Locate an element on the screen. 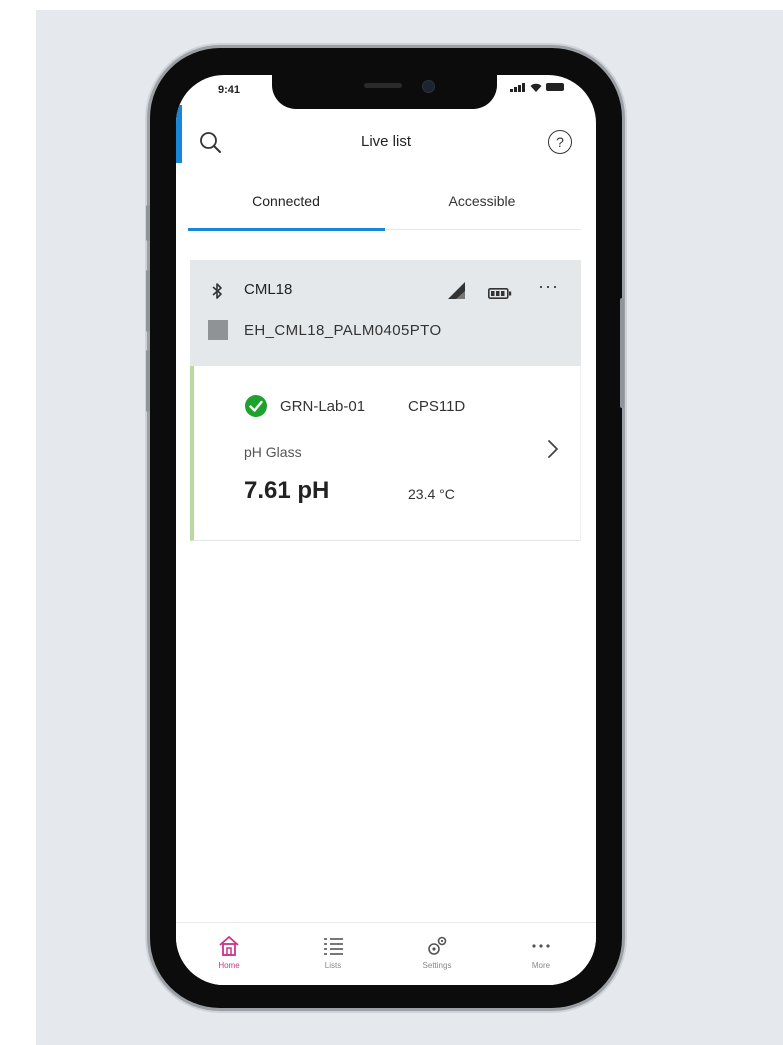 The height and width of the screenshot is (1045, 783). device-type-icon is located at coordinates (218, 330).